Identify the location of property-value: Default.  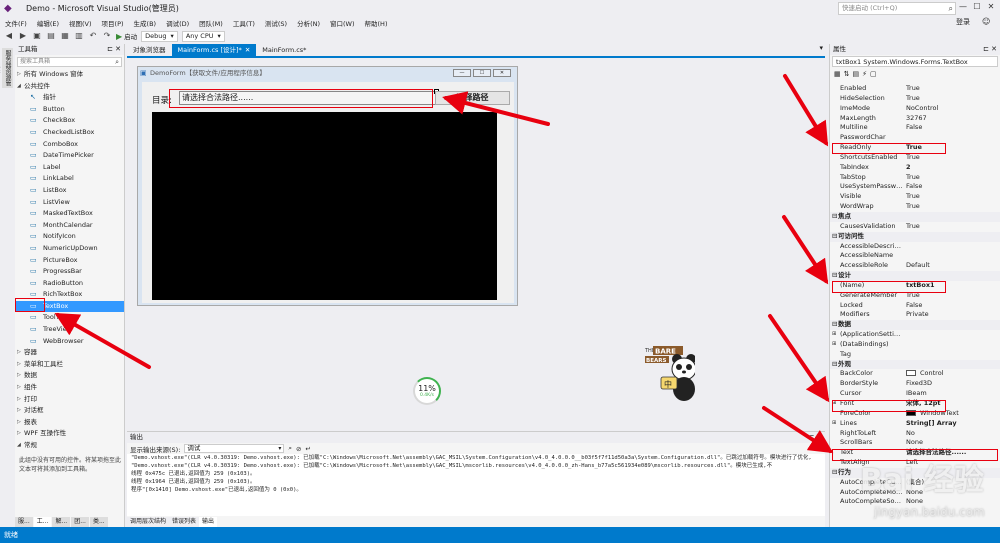
(952, 266).